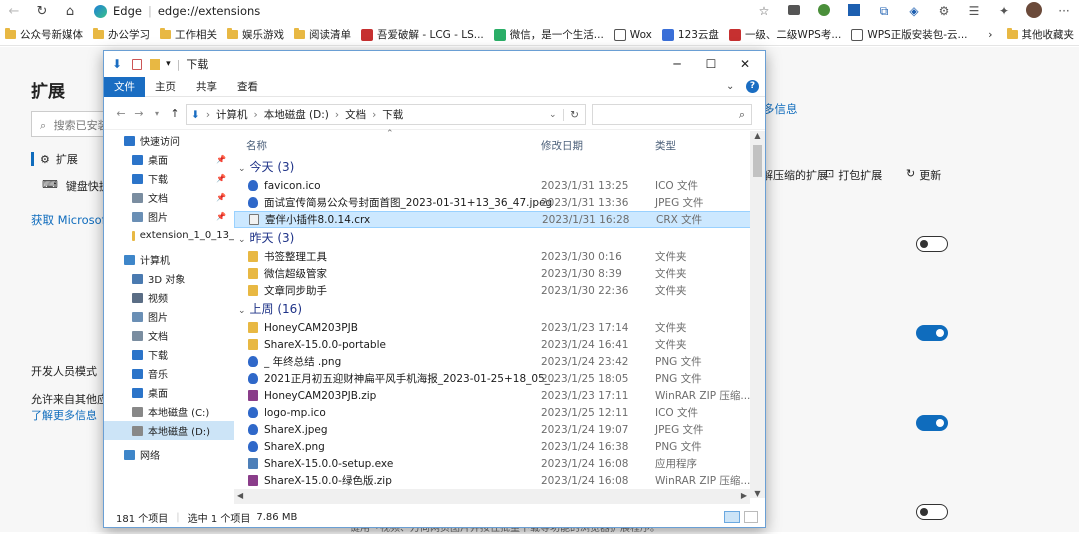 The height and width of the screenshot is (534, 1079). Describe the element at coordinates (169, 373) in the screenshot. I see `sidebar-item: 音乐` at that location.